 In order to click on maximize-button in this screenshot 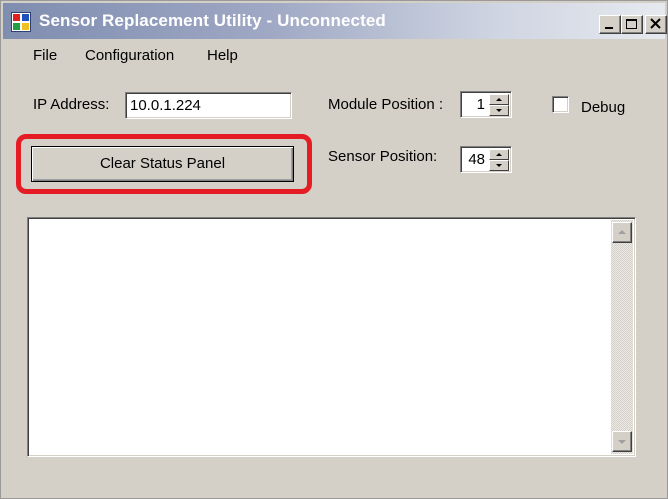, I will do `click(632, 24)`.